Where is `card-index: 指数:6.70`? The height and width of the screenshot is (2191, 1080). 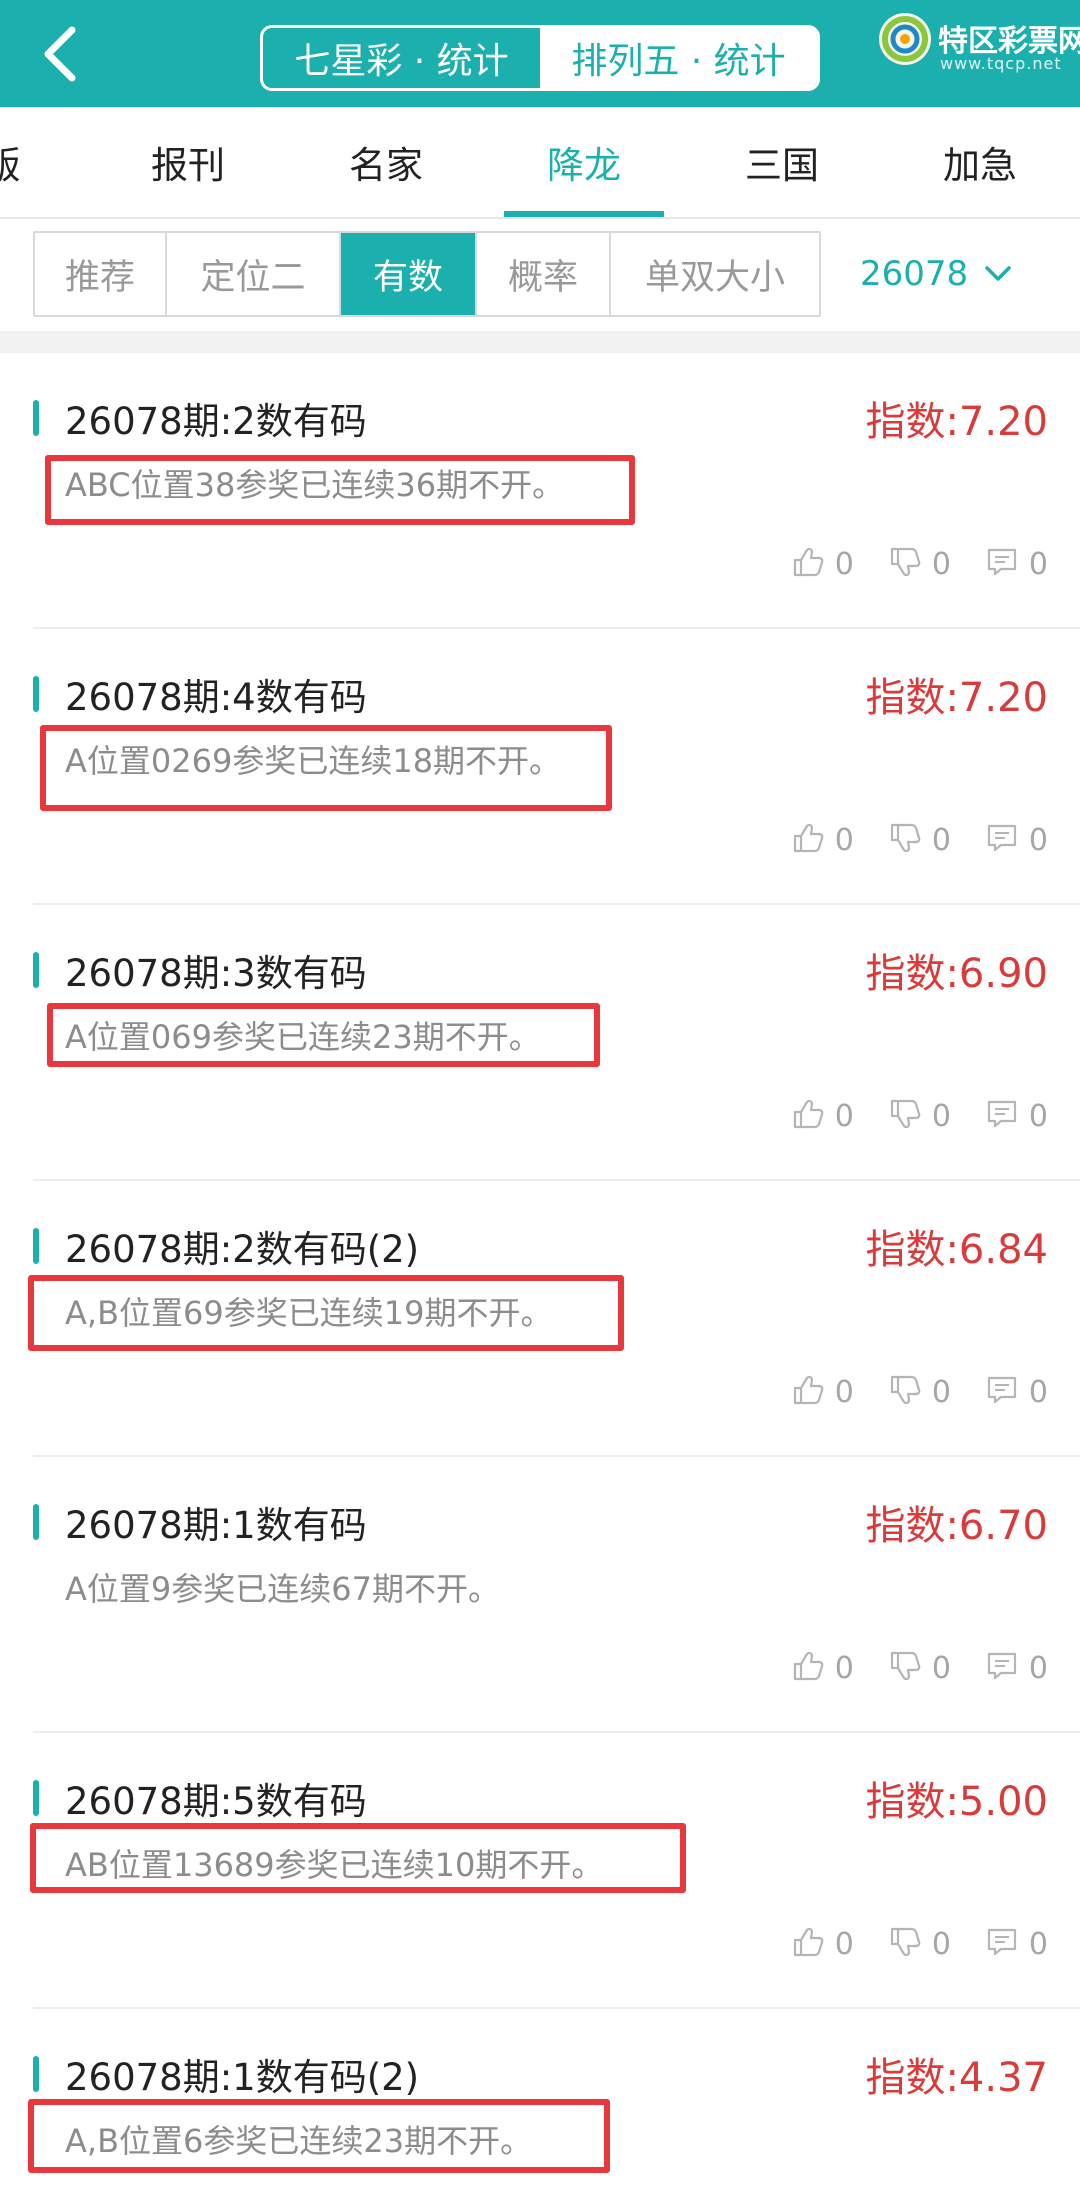
card-index: 指数:6.70 is located at coordinates (956, 1526).